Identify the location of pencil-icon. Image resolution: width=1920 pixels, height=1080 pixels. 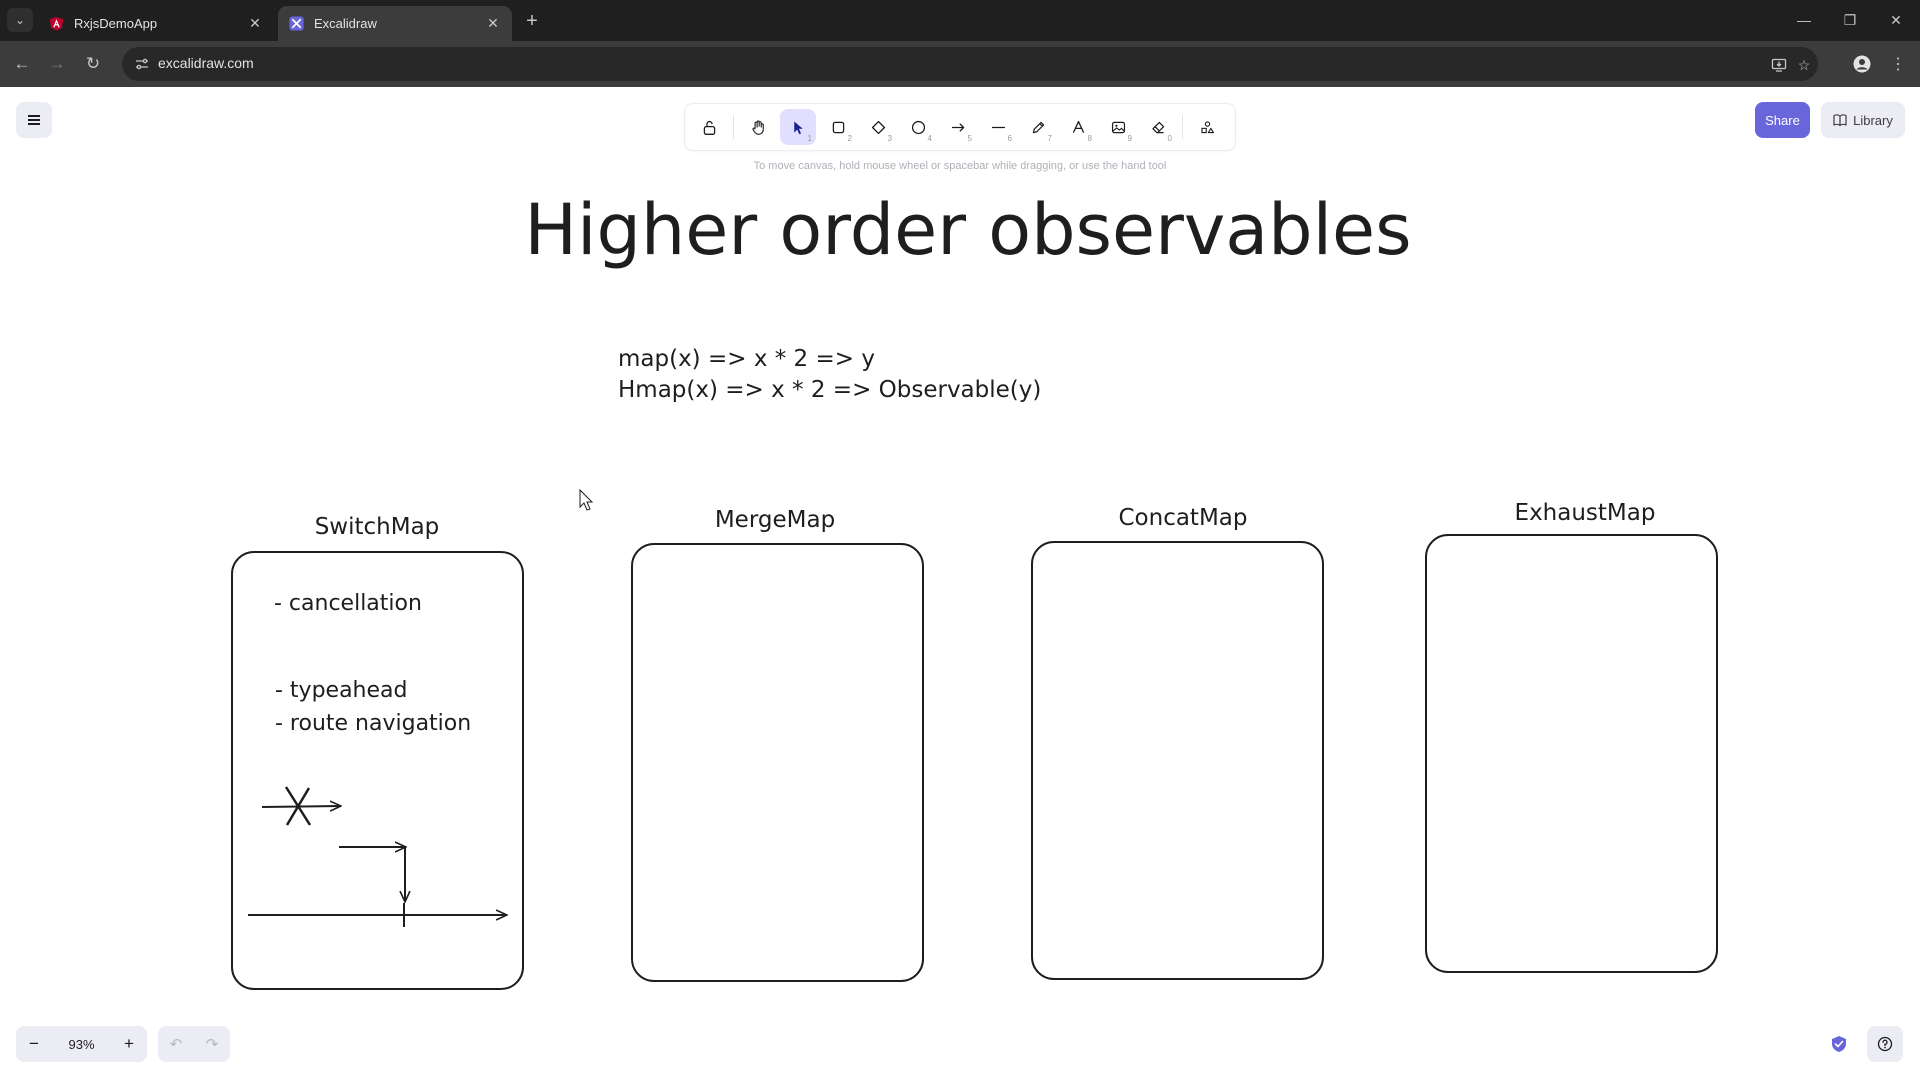
(1038, 127).